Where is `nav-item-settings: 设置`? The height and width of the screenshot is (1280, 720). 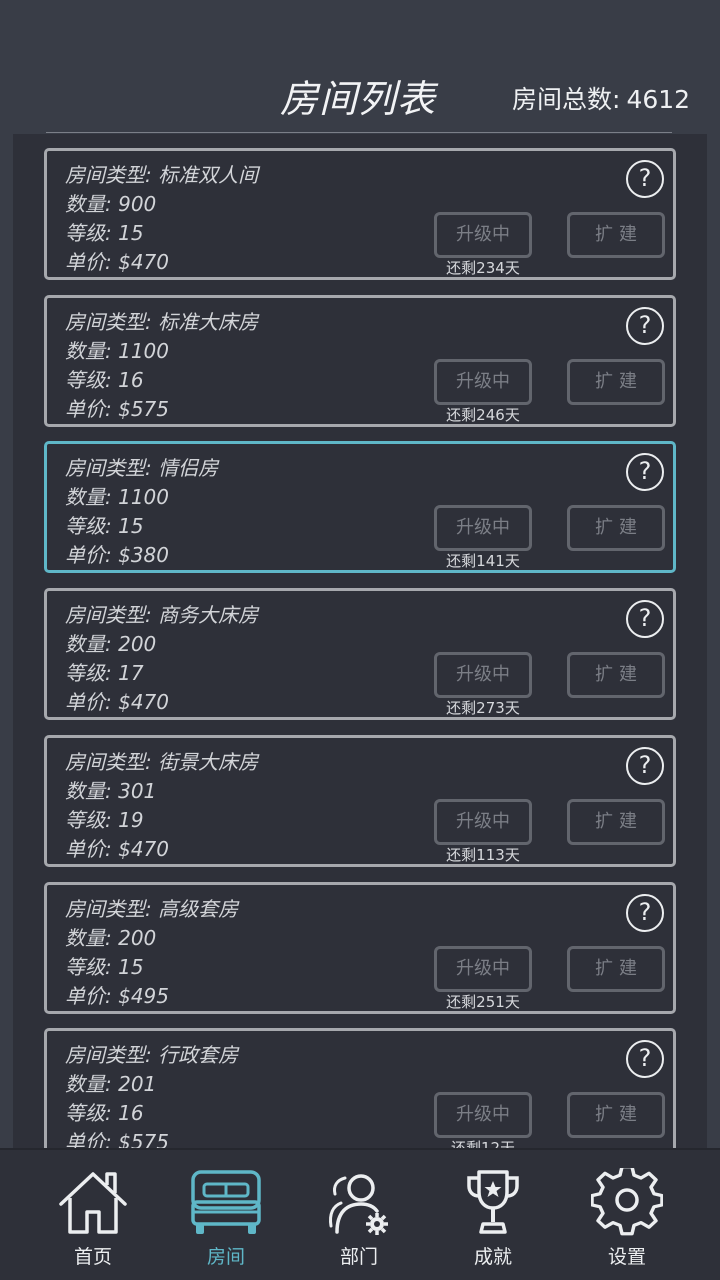 nav-item-settings: 设置 is located at coordinates (627, 1215).